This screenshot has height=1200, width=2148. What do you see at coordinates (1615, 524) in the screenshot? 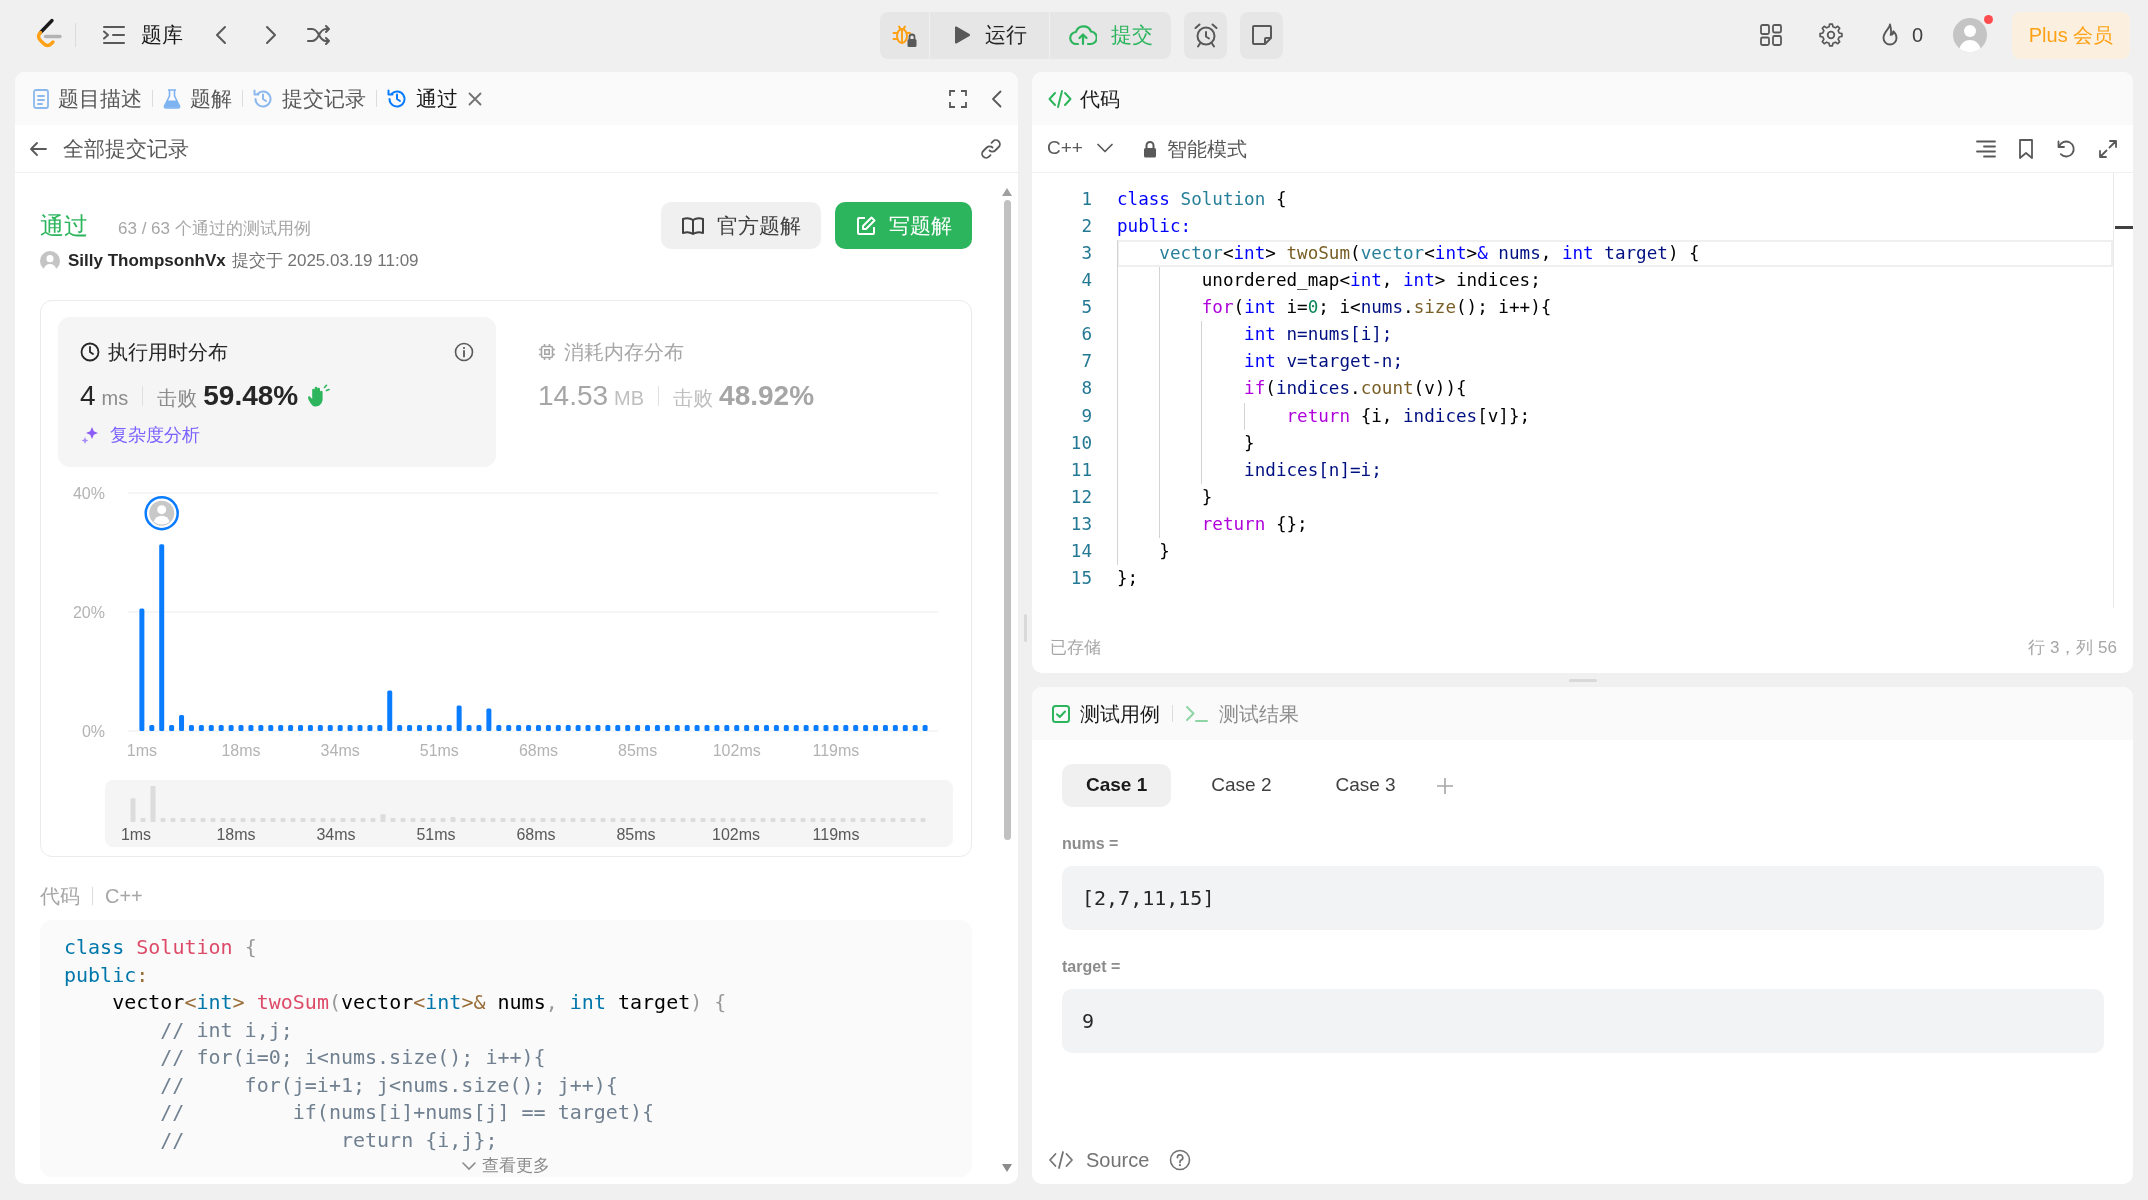
I see `code-line: return {};` at bounding box center [1615, 524].